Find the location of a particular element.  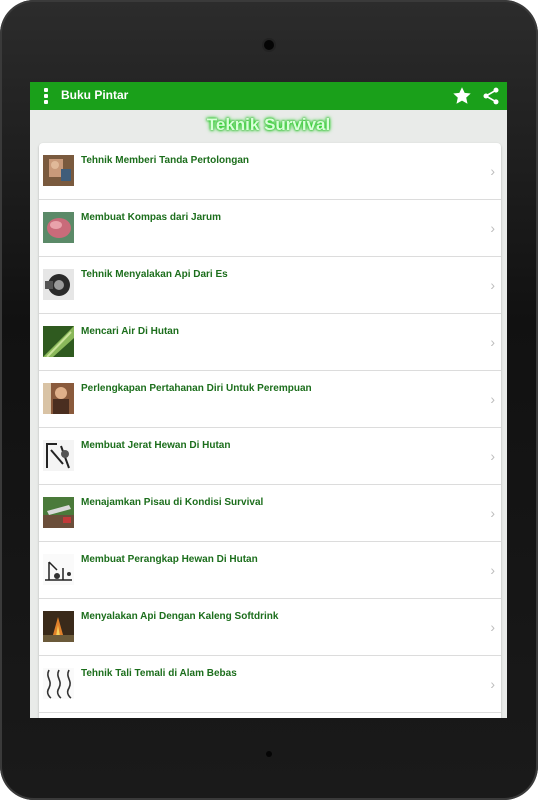

list-item: Mencari Air Di Hutan › is located at coordinates (270, 342).